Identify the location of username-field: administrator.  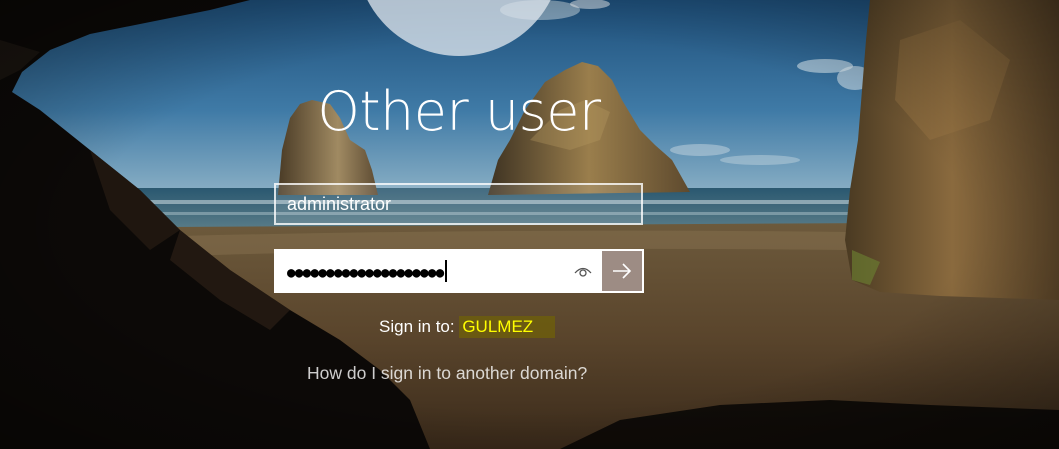
(458, 204).